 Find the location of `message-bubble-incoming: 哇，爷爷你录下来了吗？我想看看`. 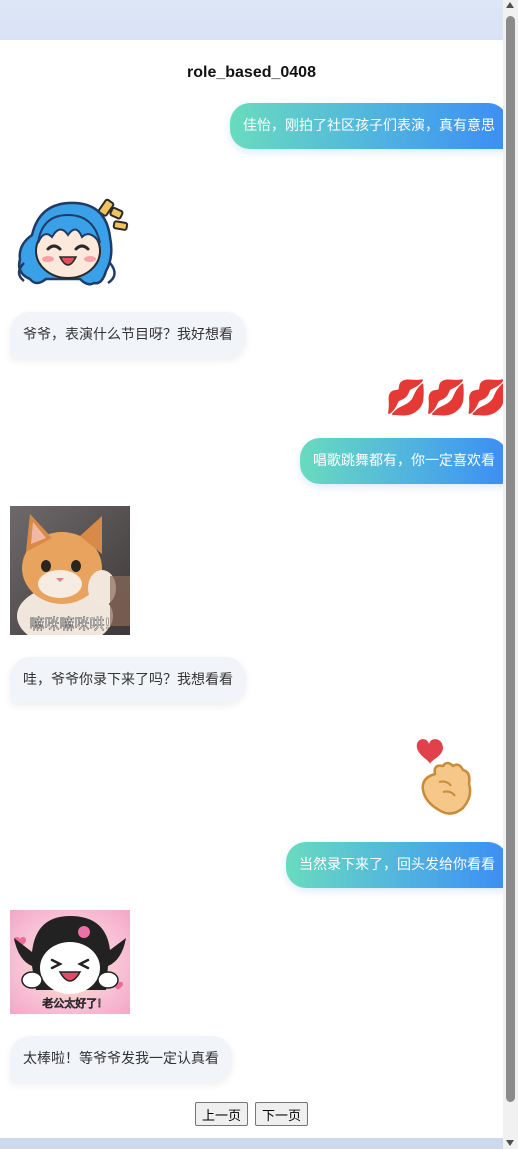

message-bubble-incoming: 哇，爷爷你录下来了吗？我想看看 is located at coordinates (128, 680).